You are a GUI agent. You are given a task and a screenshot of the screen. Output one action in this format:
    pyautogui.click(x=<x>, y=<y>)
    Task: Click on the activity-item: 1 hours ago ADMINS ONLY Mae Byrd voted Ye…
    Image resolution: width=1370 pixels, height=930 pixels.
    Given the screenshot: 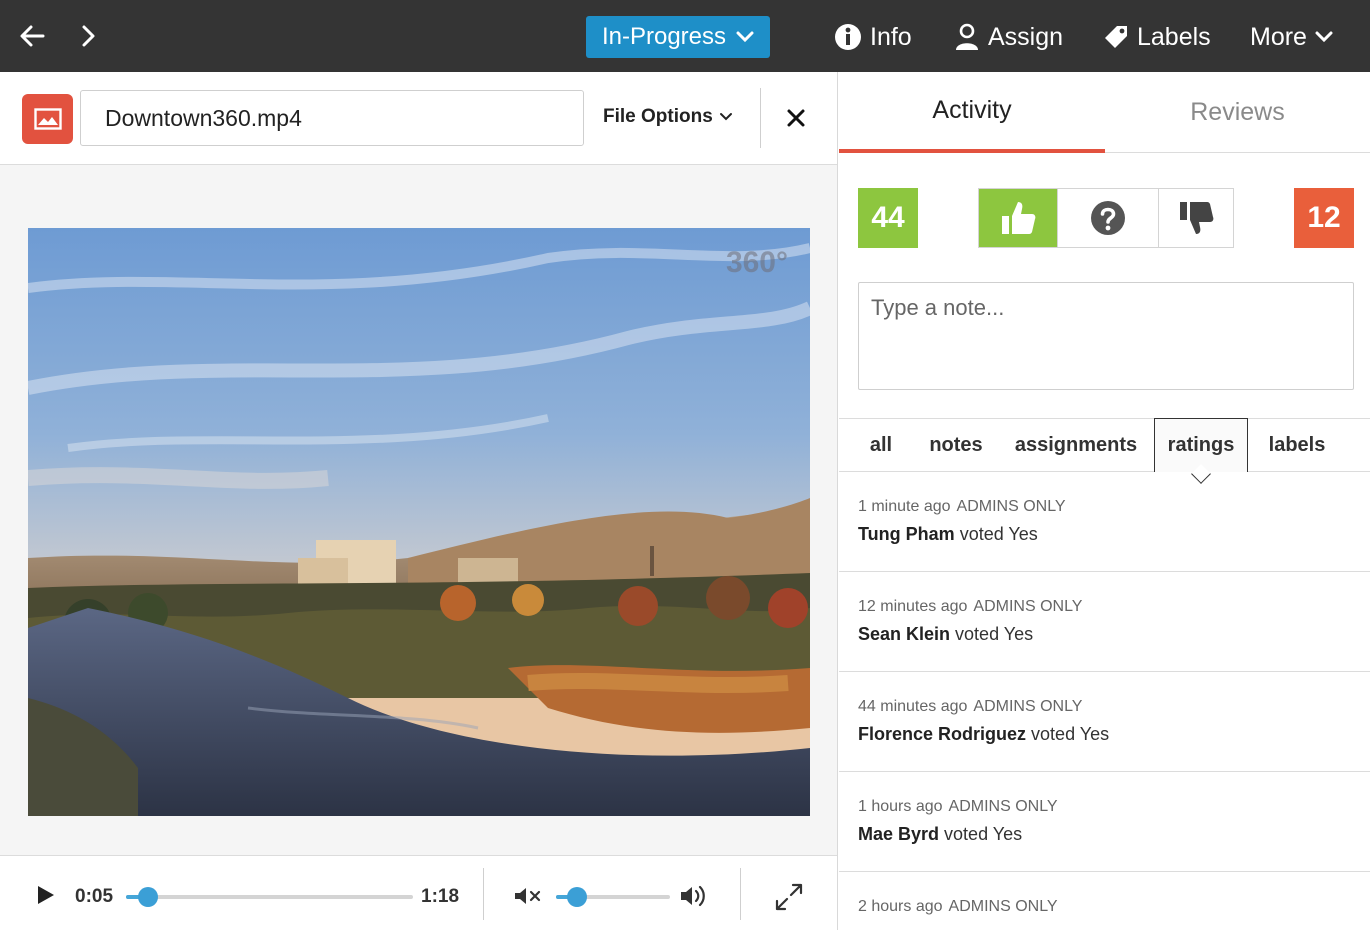 What is the action you would take?
    pyautogui.click(x=1104, y=822)
    